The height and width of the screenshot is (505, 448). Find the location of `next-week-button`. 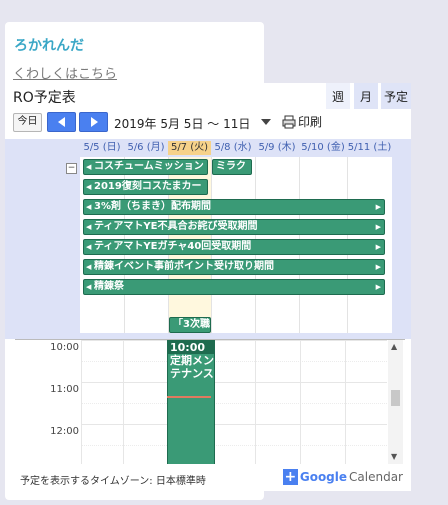

next-week-button is located at coordinates (93, 122).